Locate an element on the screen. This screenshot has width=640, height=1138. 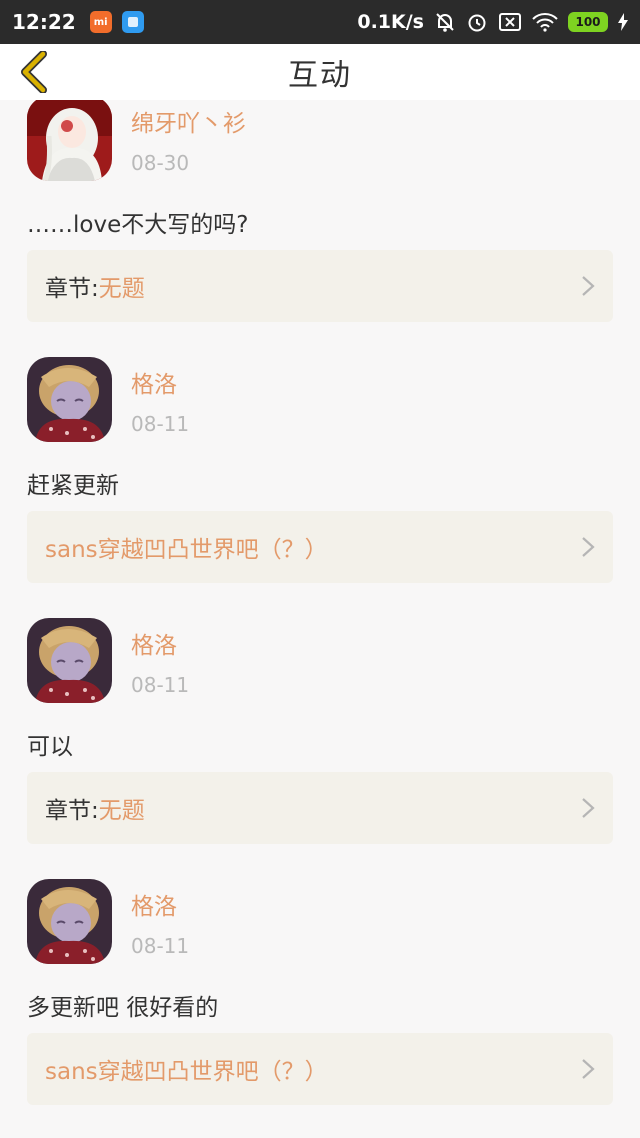
status-bar: 12:22 mi 0.1K/s 100 is located at coordinates (320, 22).